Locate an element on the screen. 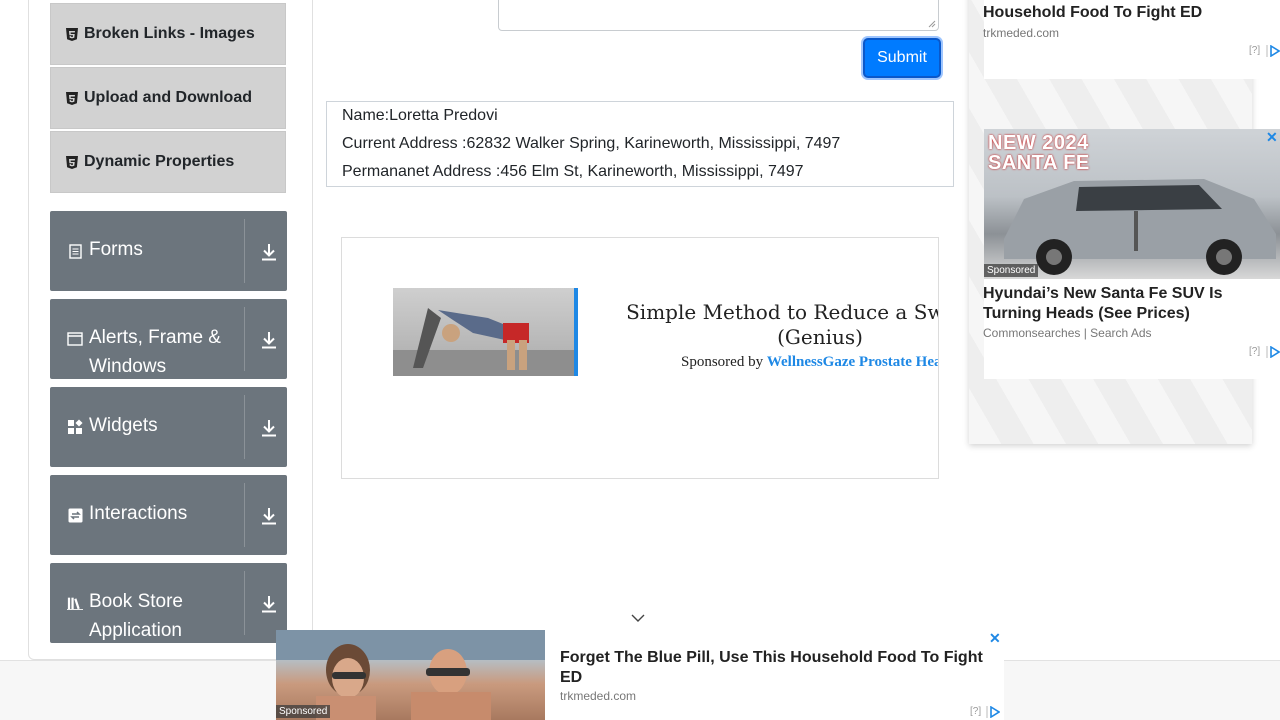 Image resolution: width=1280 pixels, height=720 pixels. sidebar-group-book-store: Book Store Application is located at coordinates (168, 603).